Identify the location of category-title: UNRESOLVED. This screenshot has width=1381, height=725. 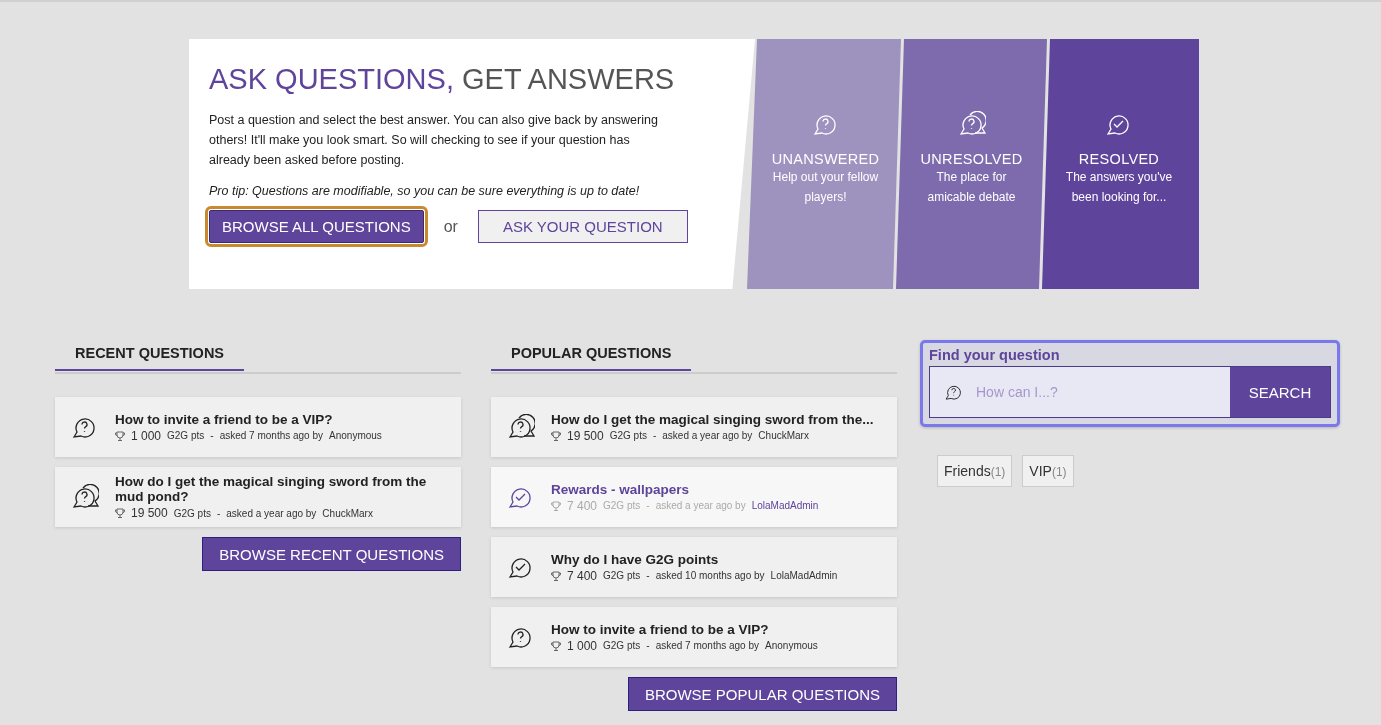
(971, 159).